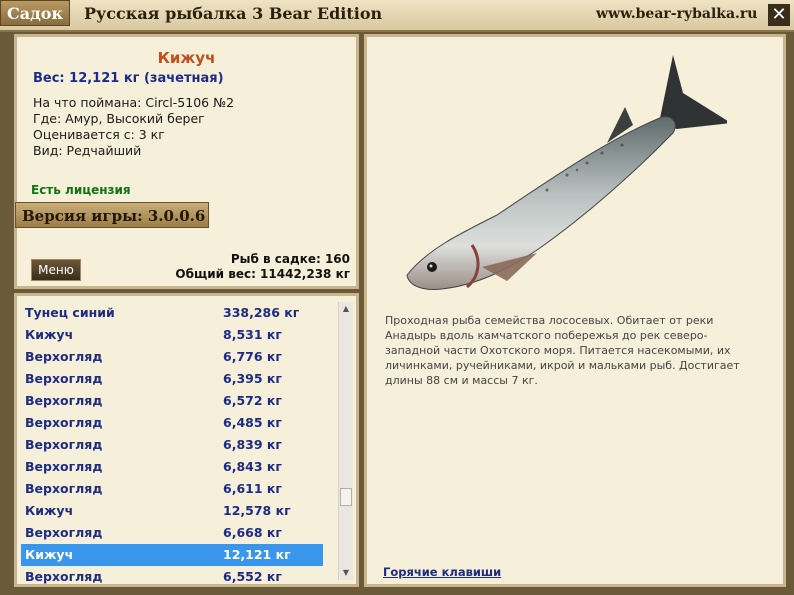  What do you see at coordinates (257, 510) in the screenshot?
I see `list-row-weight: 12,578 кг` at bounding box center [257, 510].